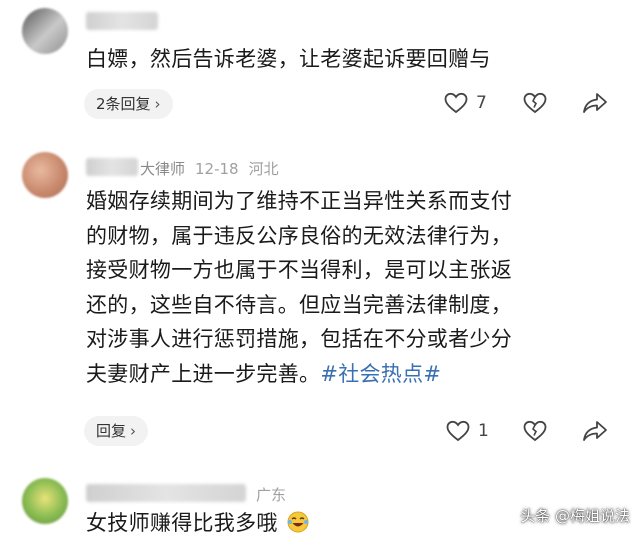  I want to click on comment-meta: 大律师 12-18 河北, so click(209, 168).